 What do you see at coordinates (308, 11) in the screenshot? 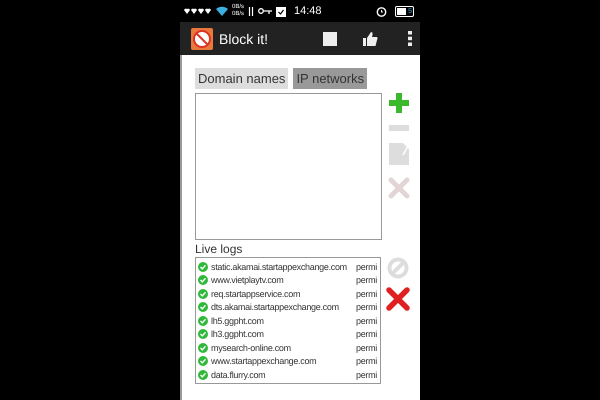
I see `clock-time: 14:48` at bounding box center [308, 11].